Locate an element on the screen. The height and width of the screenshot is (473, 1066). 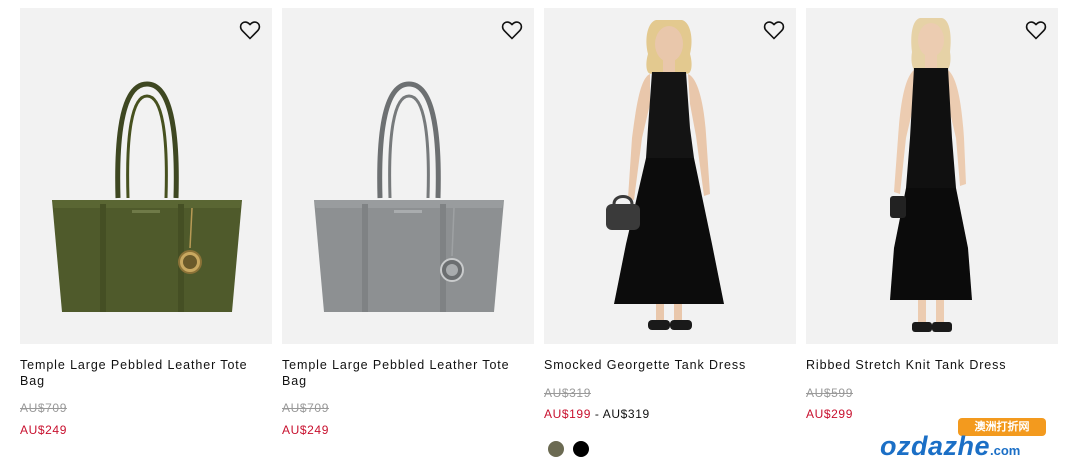
original-price: AU$599 is located at coordinates (829, 393).